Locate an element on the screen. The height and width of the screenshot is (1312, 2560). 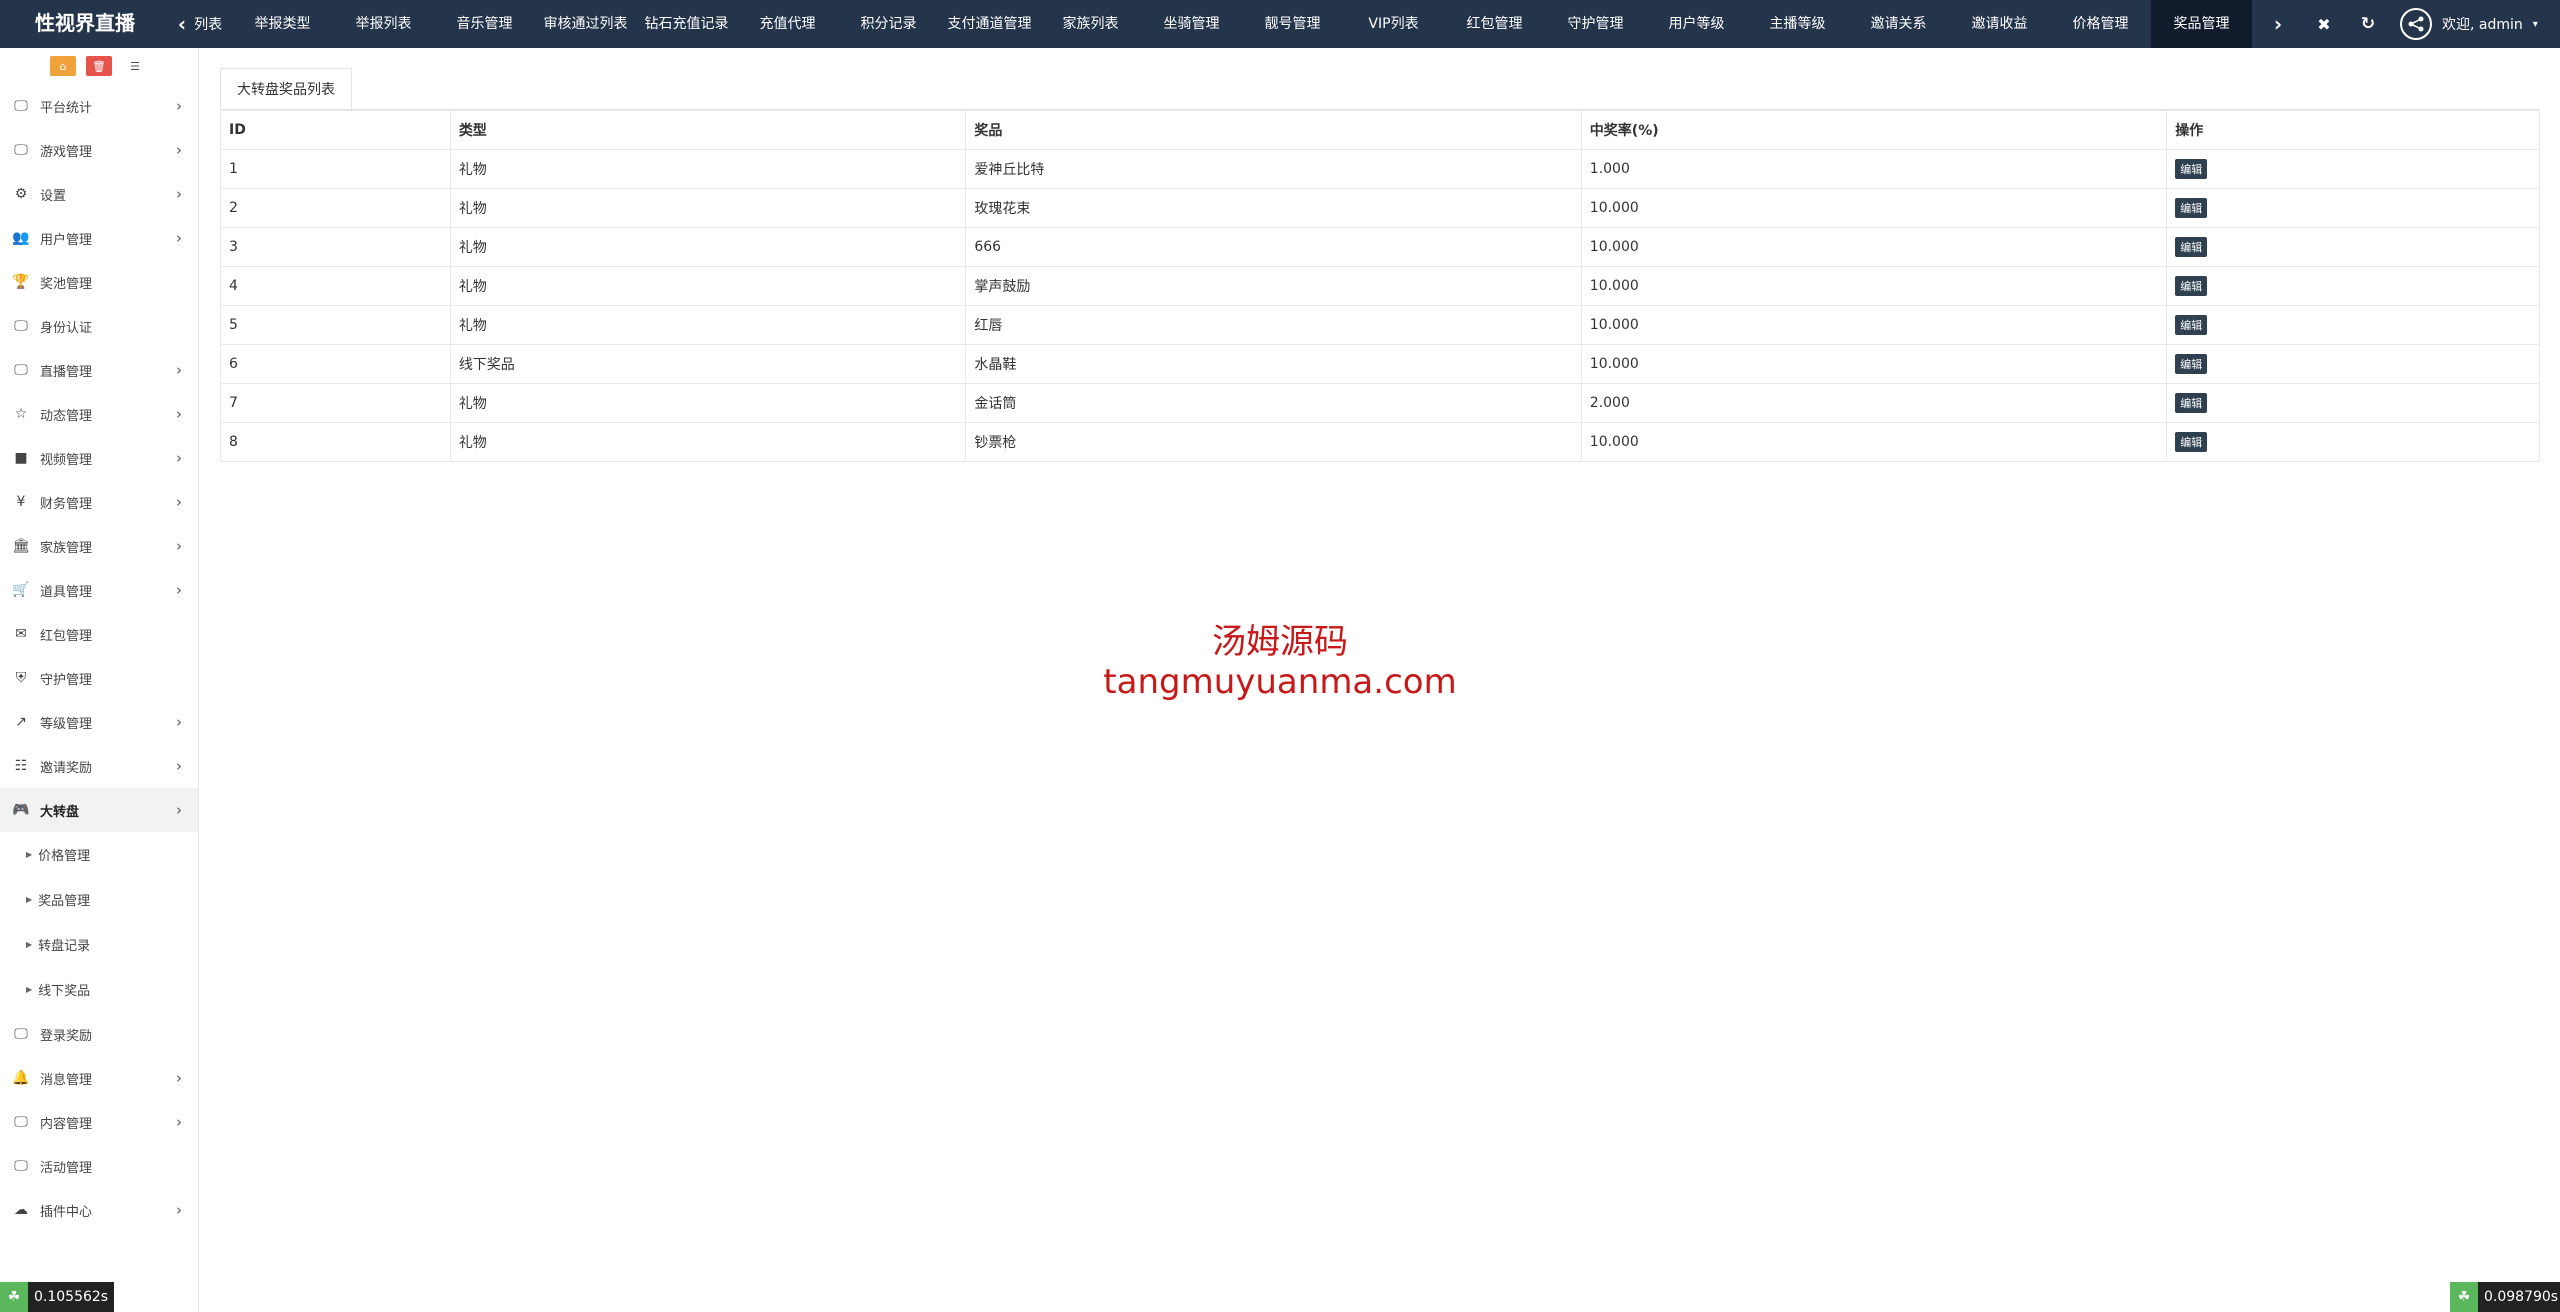
home-button: ⌂ is located at coordinates (63, 66).